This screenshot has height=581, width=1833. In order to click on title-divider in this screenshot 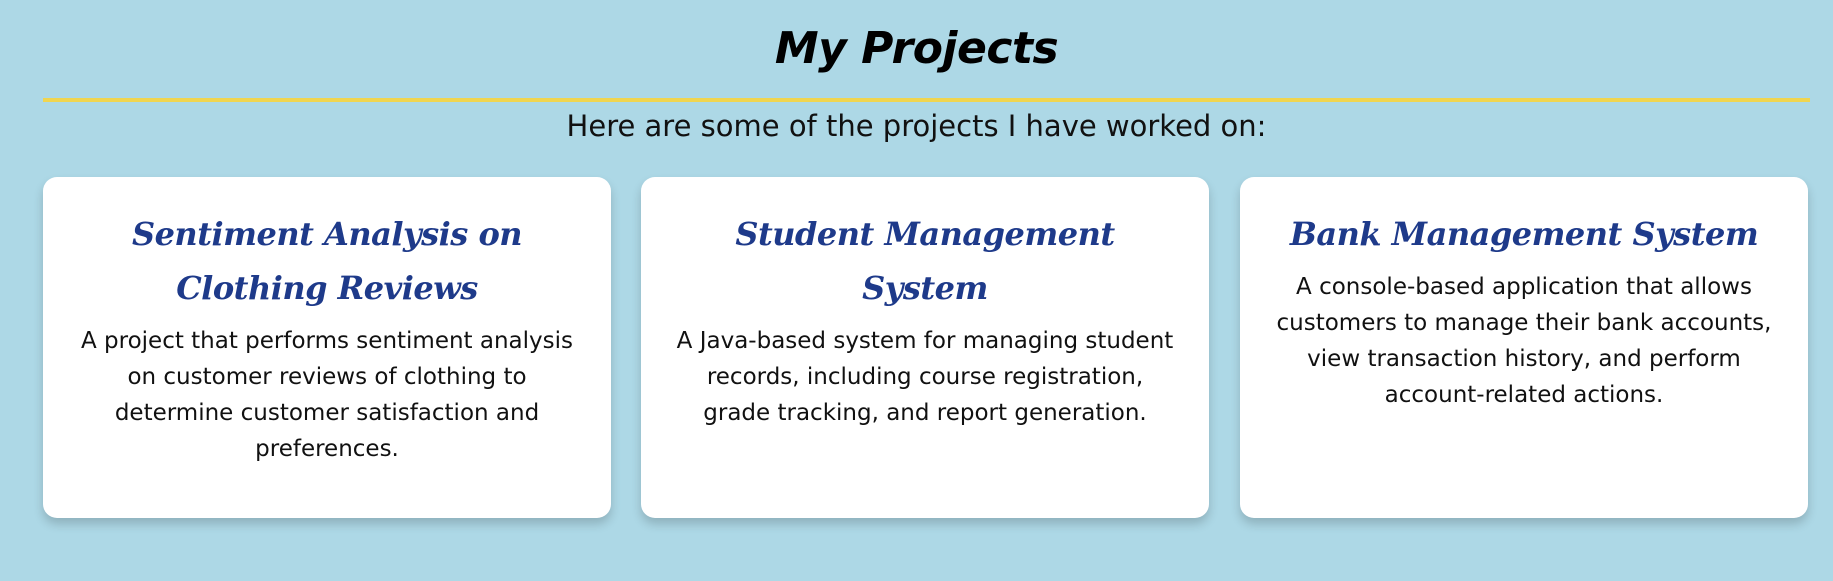, I will do `click(926, 100)`.